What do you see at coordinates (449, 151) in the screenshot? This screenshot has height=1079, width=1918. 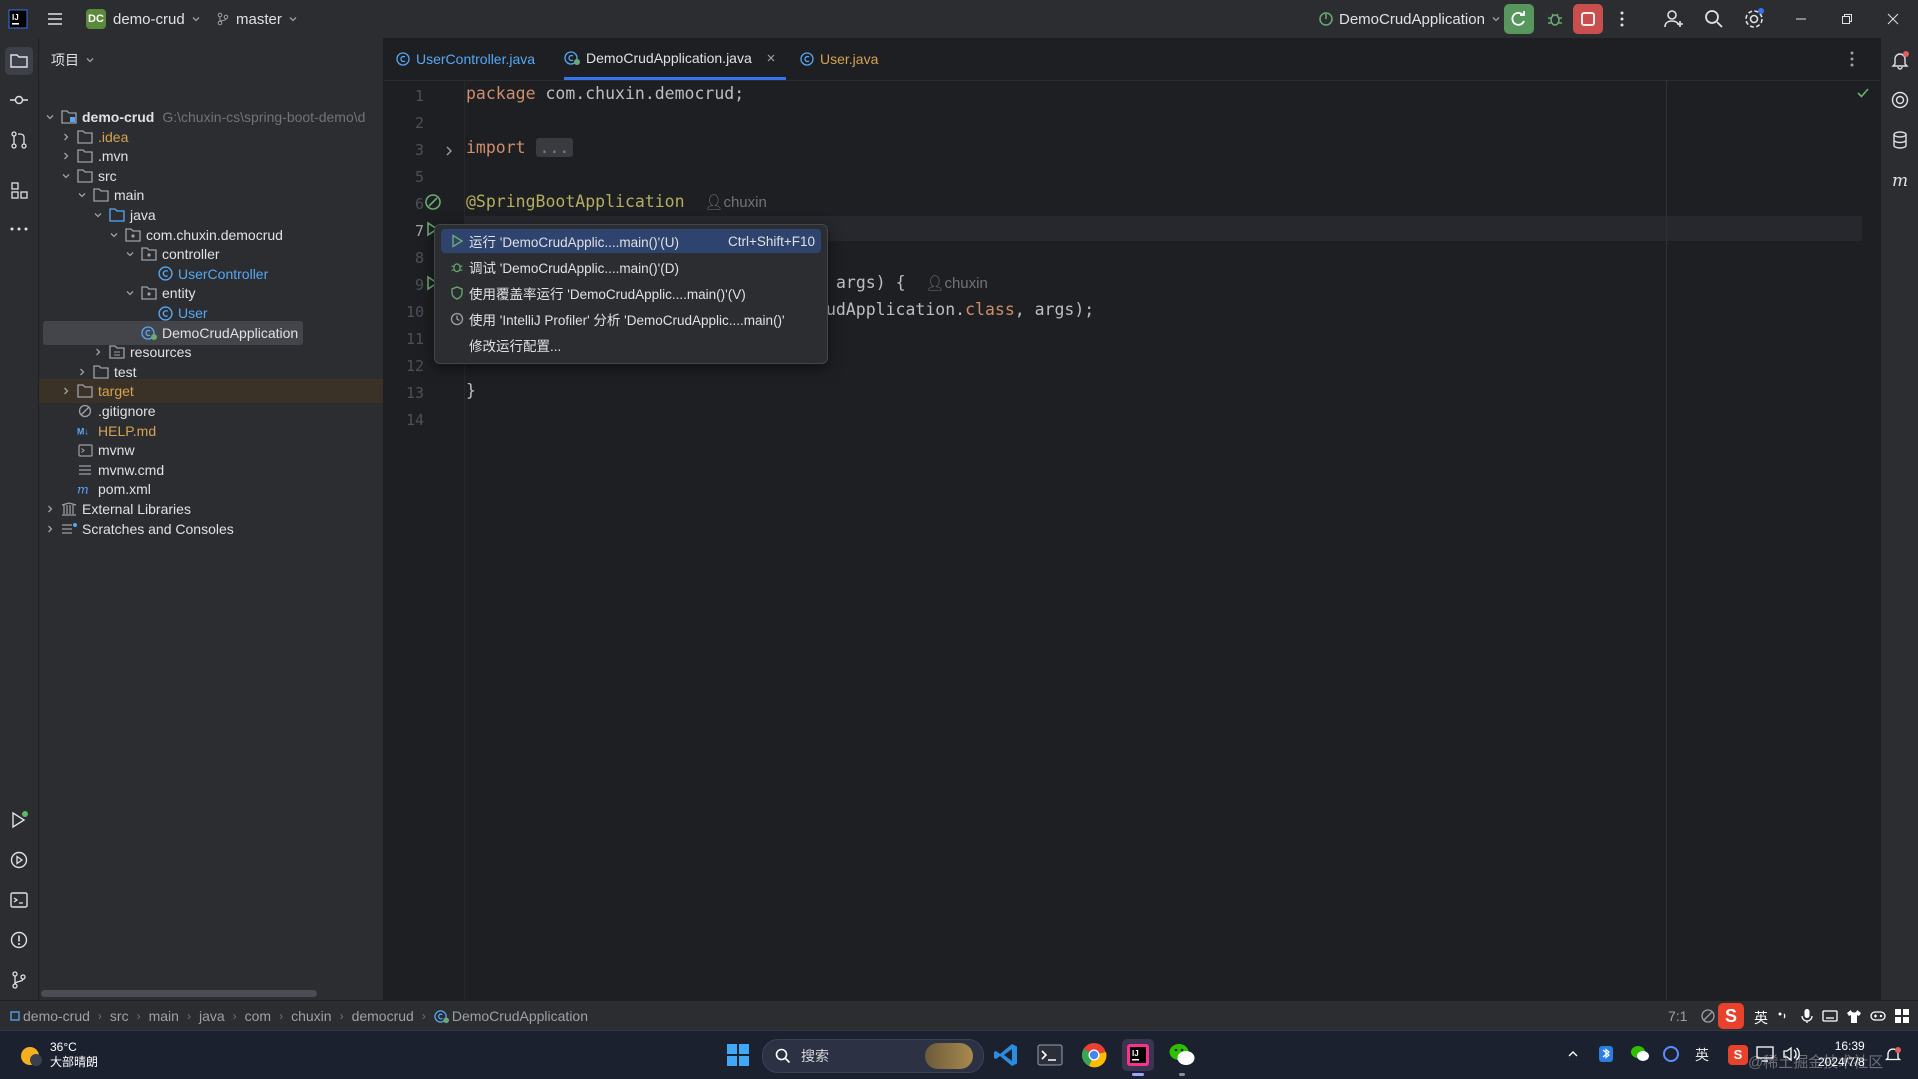 I see `fold-expand-icon` at bounding box center [449, 151].